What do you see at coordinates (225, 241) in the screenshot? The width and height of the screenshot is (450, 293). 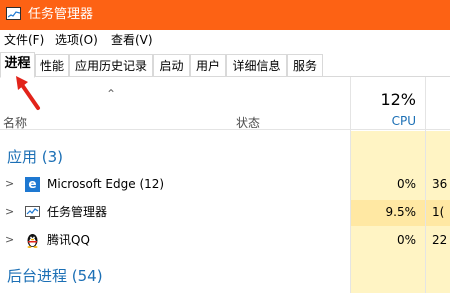 I see `process-row: > 腾讯QQ 0% 22` at bounding box center [225, 241].